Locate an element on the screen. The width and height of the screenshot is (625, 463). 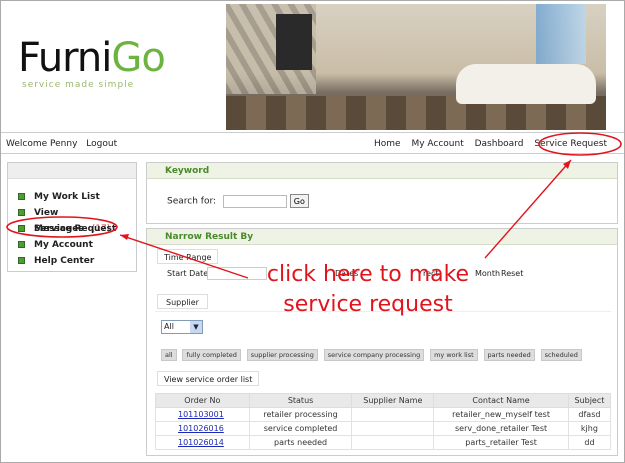
keyword-title: Keyword is located at coordinates (382, 171).